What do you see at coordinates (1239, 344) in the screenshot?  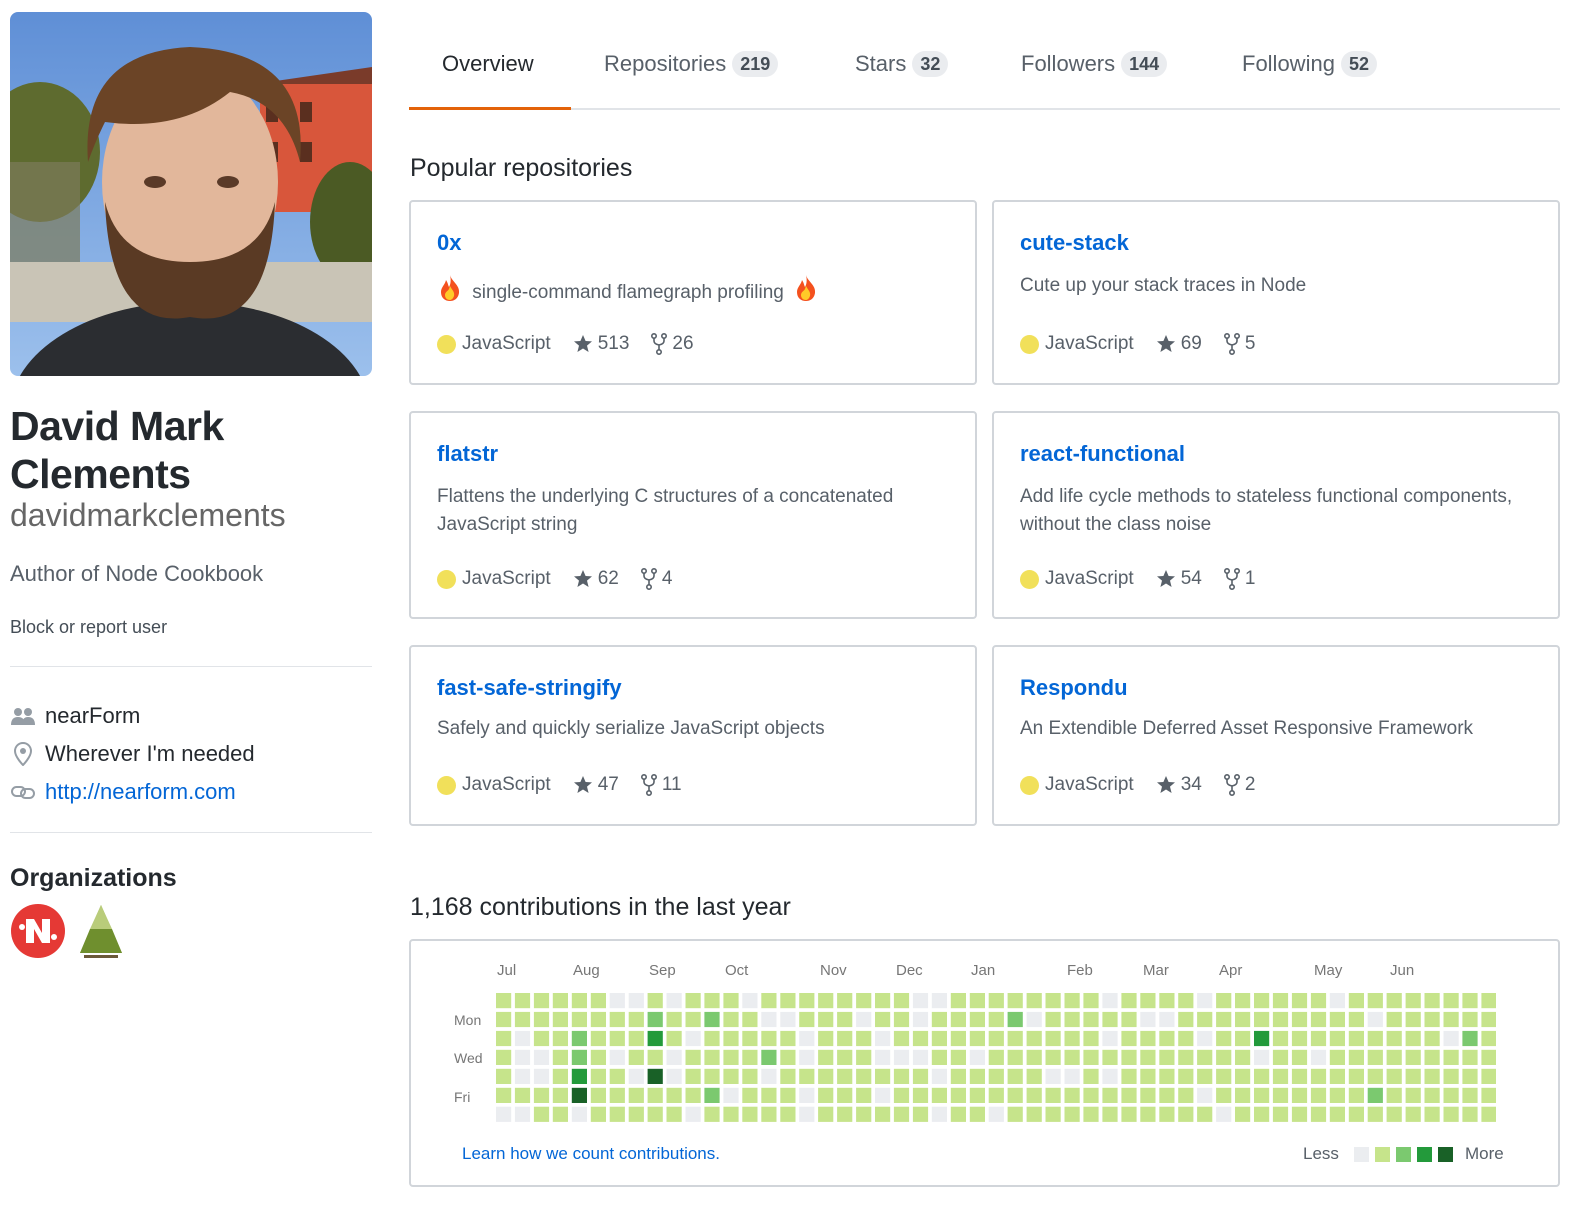 I see `repo-forks-link: 5` at bounding box center [1239, 344].